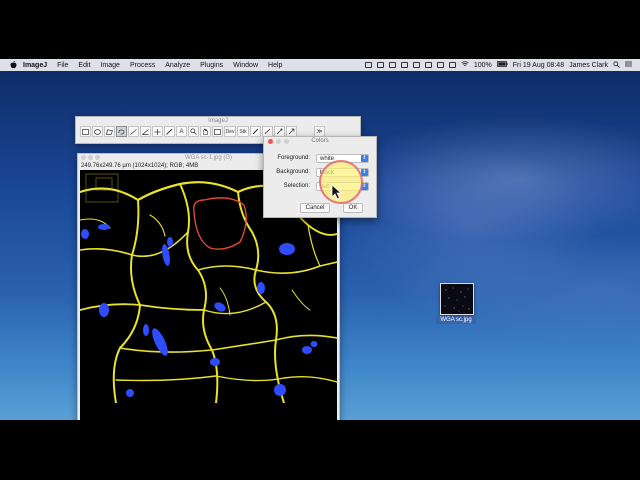 The width and height of the screenshot is (640, 480). What do you see at coordinates (588, 65) in the screenshot?
I see `user-name: James Clark` at bounding box center [588, 65].